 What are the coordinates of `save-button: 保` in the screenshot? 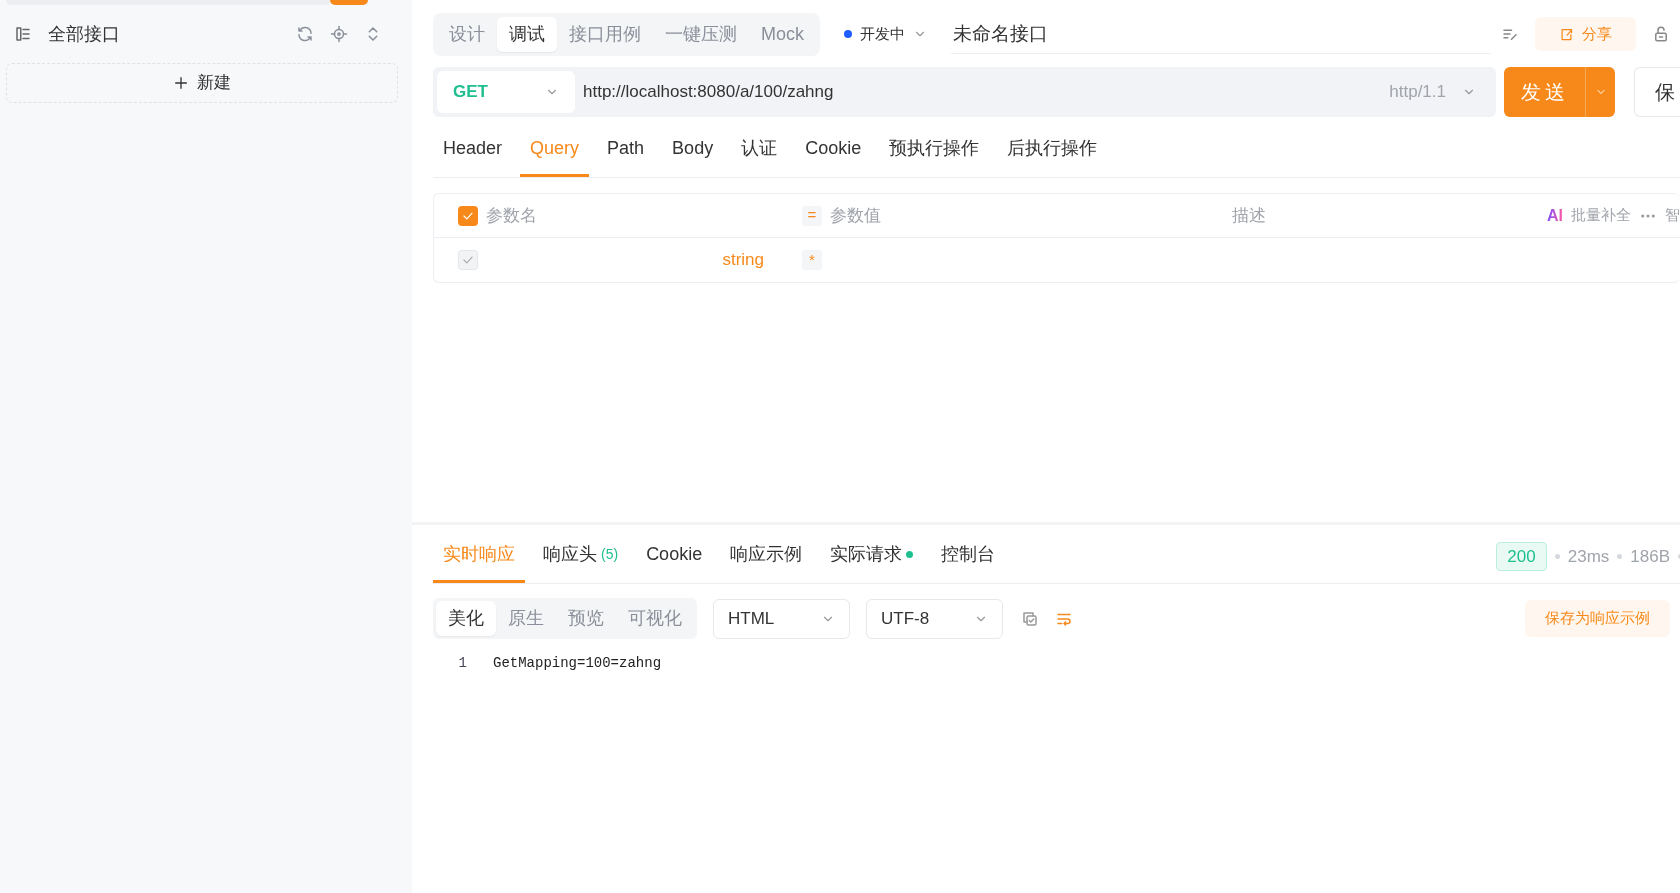 It's located at (1657, 92).